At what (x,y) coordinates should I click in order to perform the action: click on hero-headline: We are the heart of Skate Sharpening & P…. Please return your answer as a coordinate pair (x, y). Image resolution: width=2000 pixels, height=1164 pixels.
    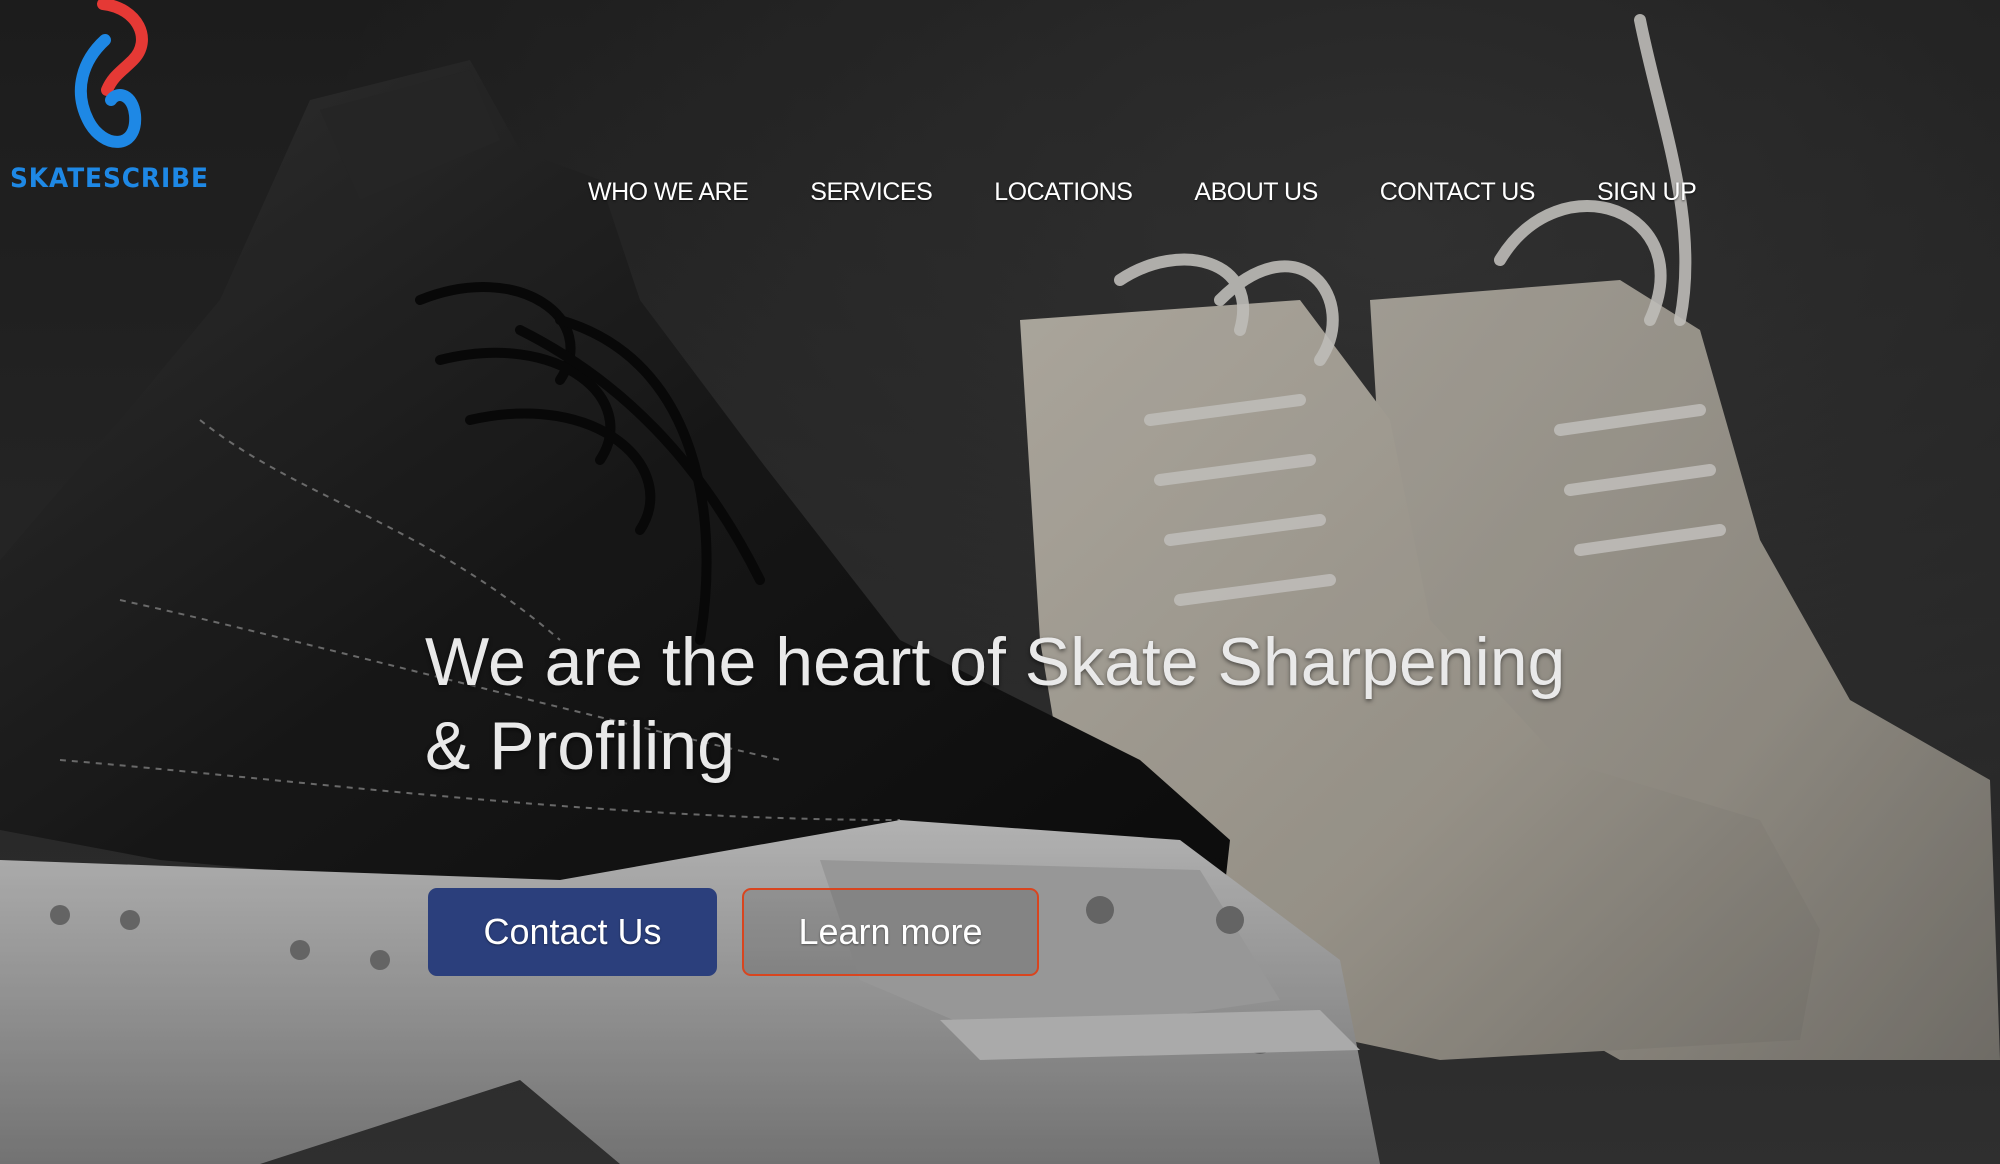
    Looking at the image, I should click on (1055, 704).